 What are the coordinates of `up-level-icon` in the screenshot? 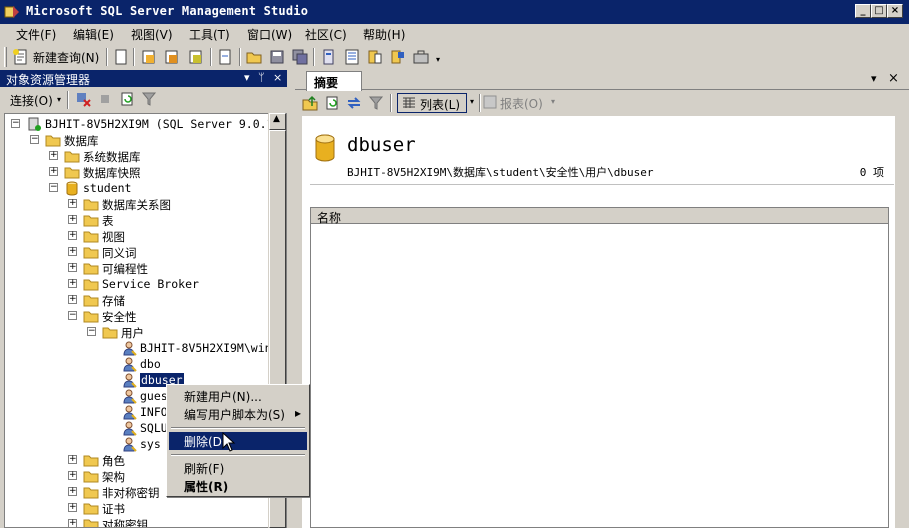 It's located at (310, 103).